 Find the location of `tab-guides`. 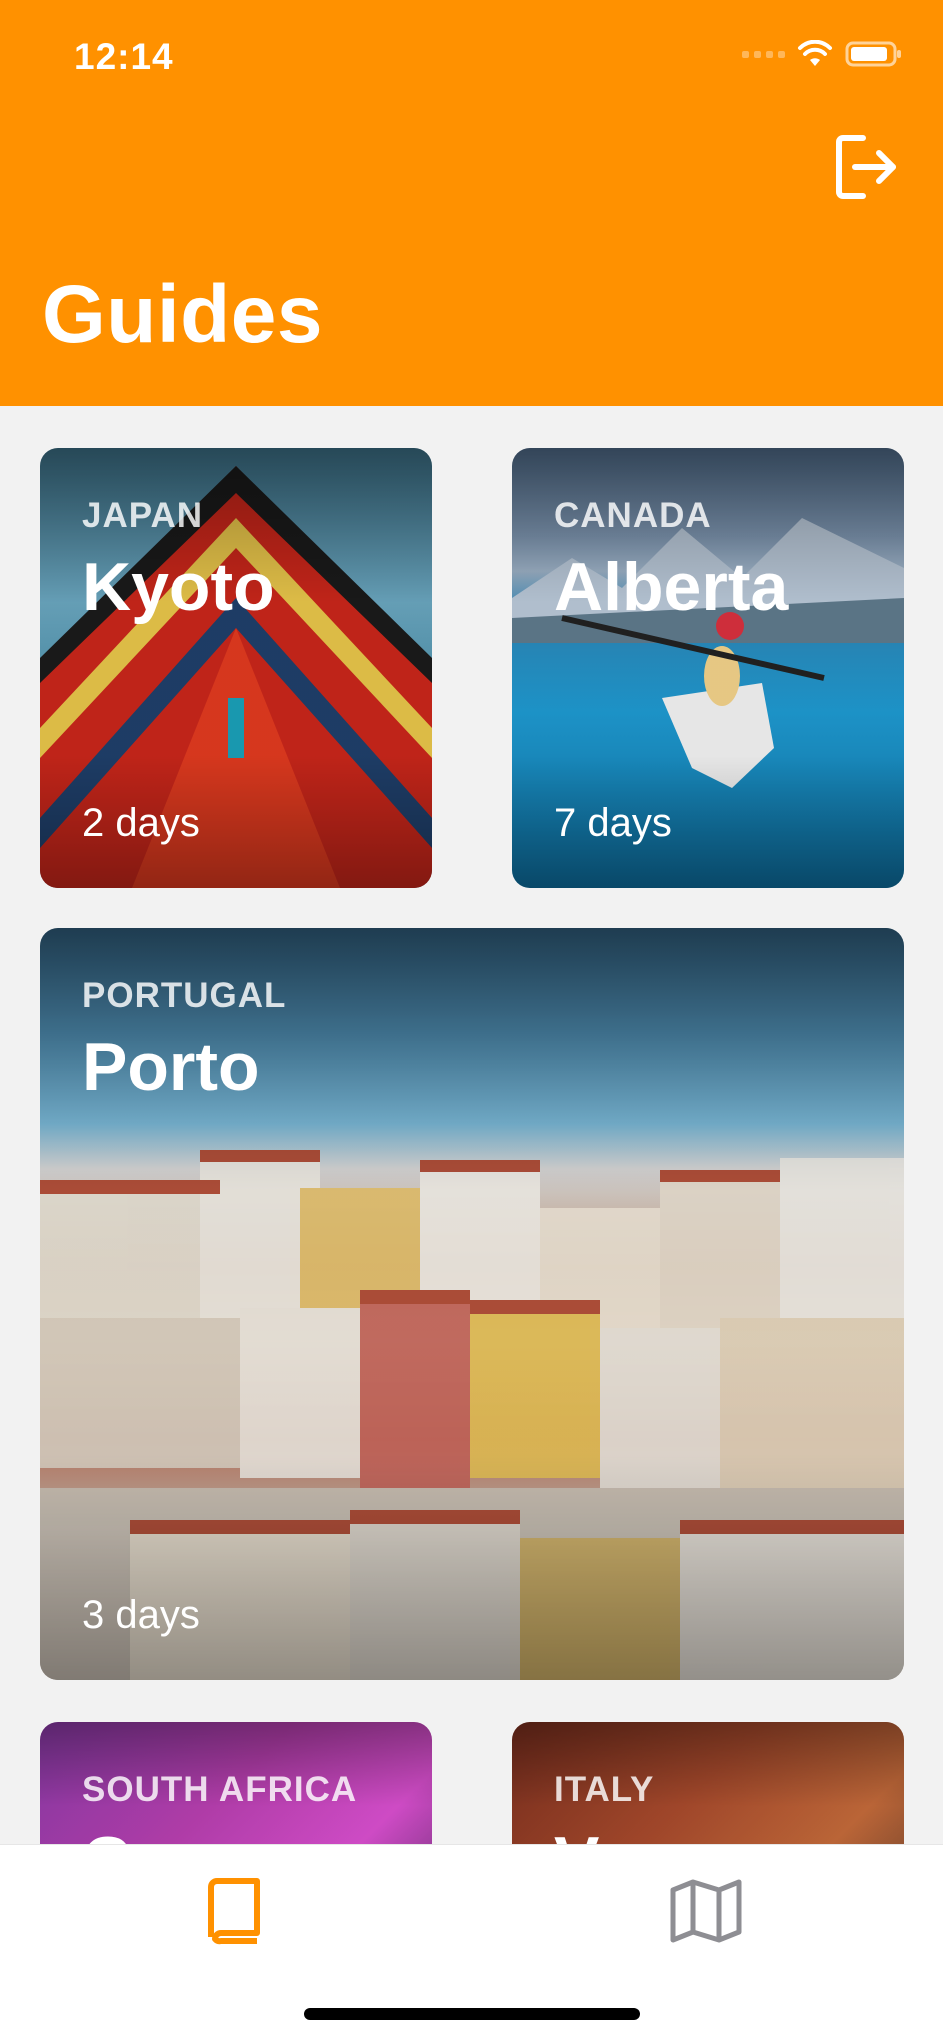

tab-guides is located at coordinates (236, 1911).